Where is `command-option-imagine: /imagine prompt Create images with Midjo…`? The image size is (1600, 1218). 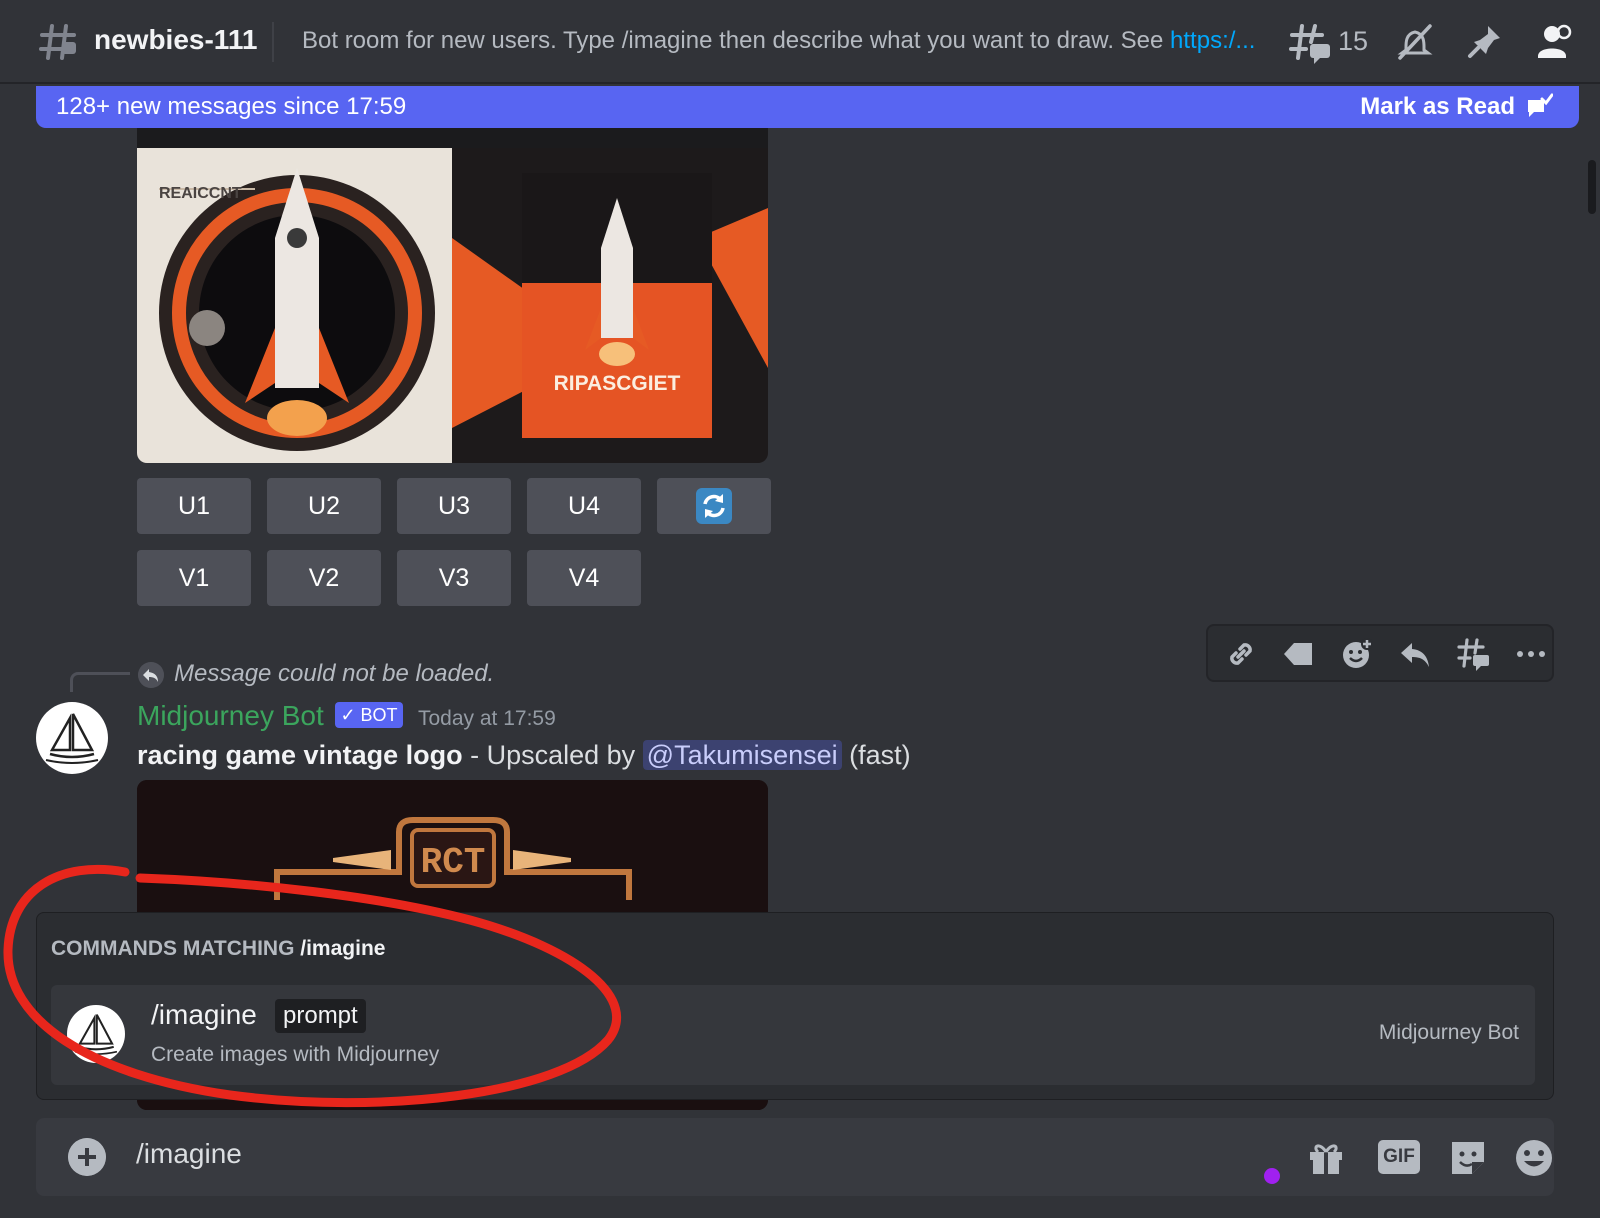 command-option-imagine: /imagine prompt Create images with Midjo… is located at coordinates (793, 1035).